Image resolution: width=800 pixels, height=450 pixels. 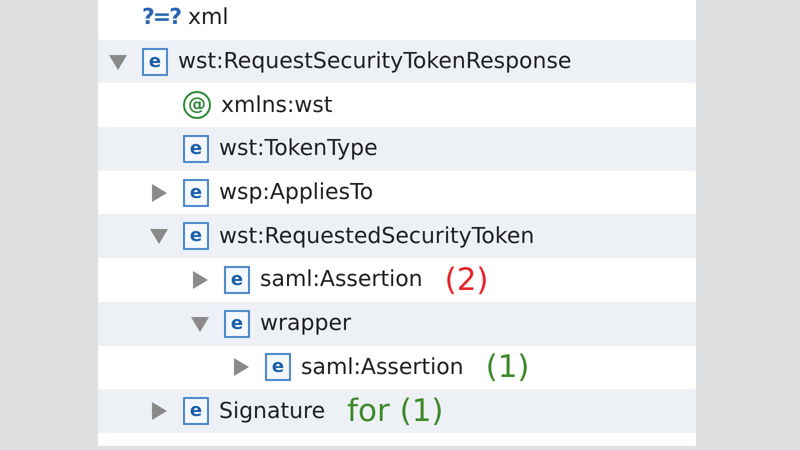 What do you see at coordinates (161, 17) in the screenshot?
I see `instruction-icon: ?=?` at bounding box center [161, 17].